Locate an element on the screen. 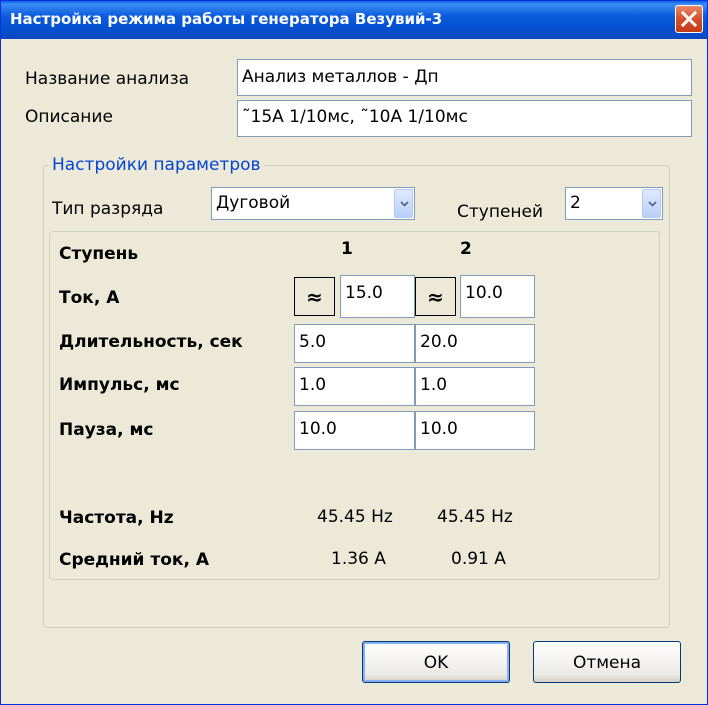 This screenshot has width=708, height=705. analysis-name-input: Анализ металлов - Дп is located at coordinates (464, 77).